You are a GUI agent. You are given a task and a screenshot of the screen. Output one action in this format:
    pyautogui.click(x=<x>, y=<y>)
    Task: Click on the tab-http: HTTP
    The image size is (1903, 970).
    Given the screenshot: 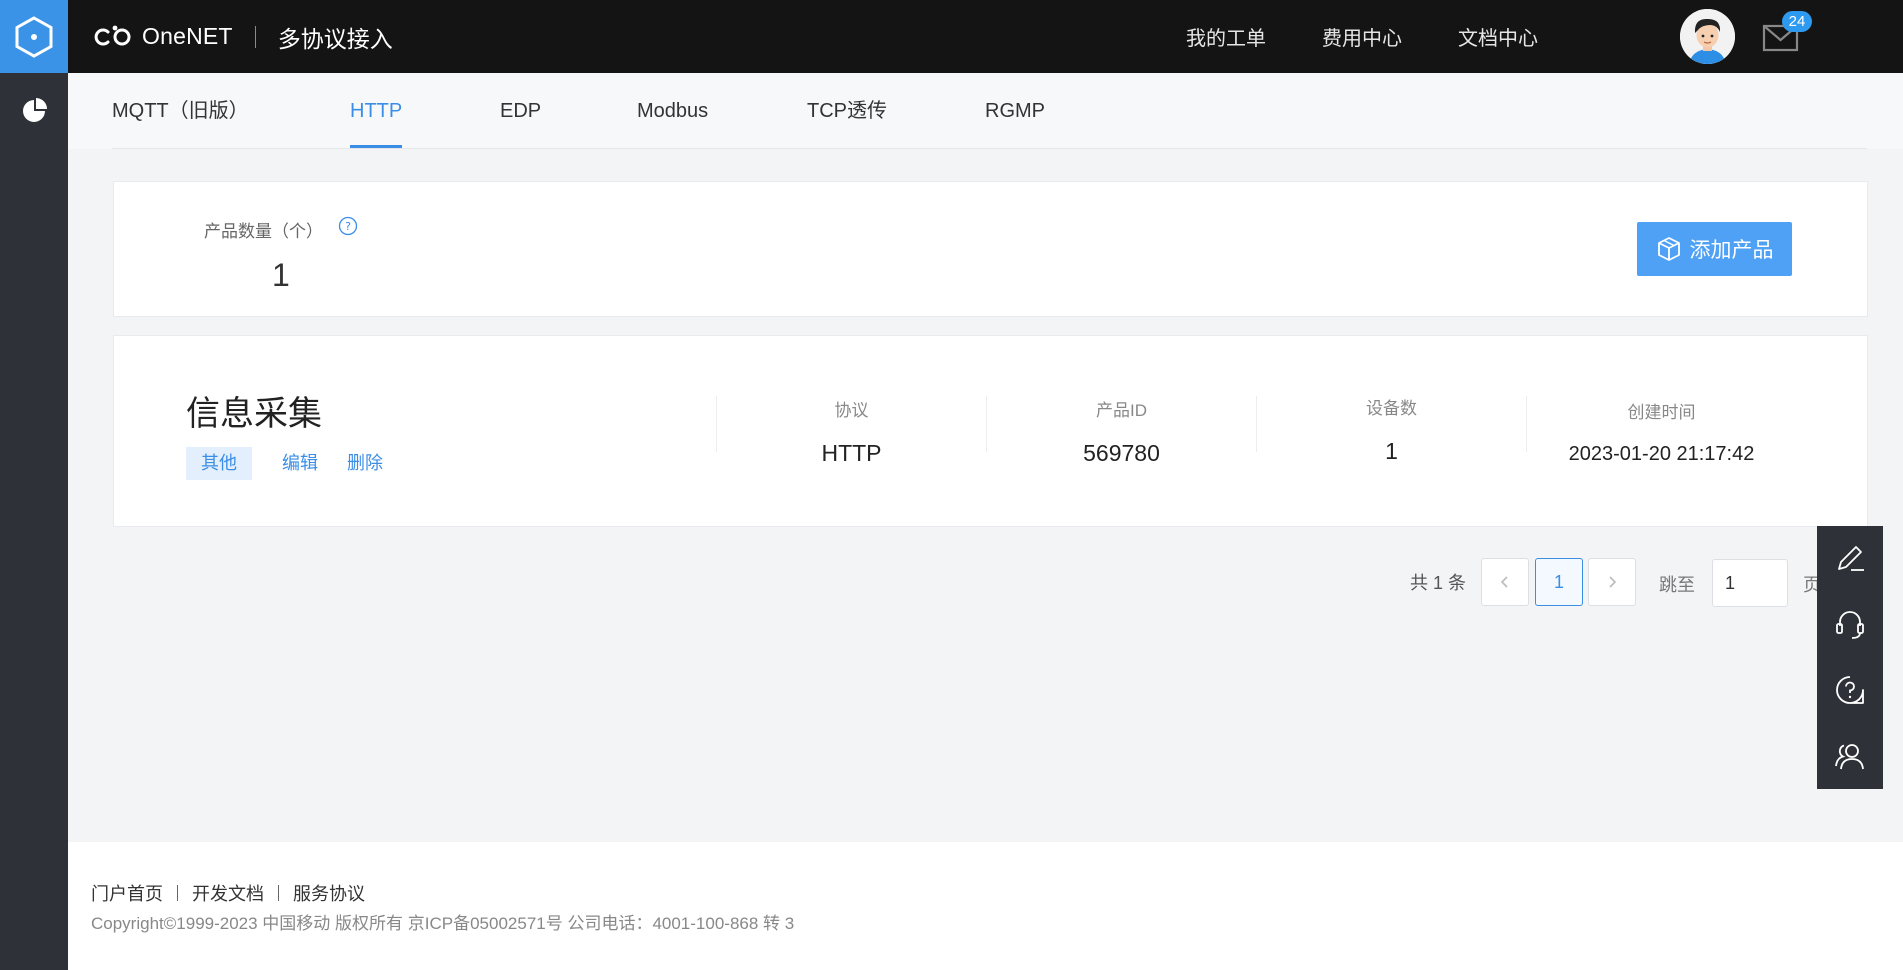 What is the action you would take?
    pyautogui.click(x=376, y=111)
    